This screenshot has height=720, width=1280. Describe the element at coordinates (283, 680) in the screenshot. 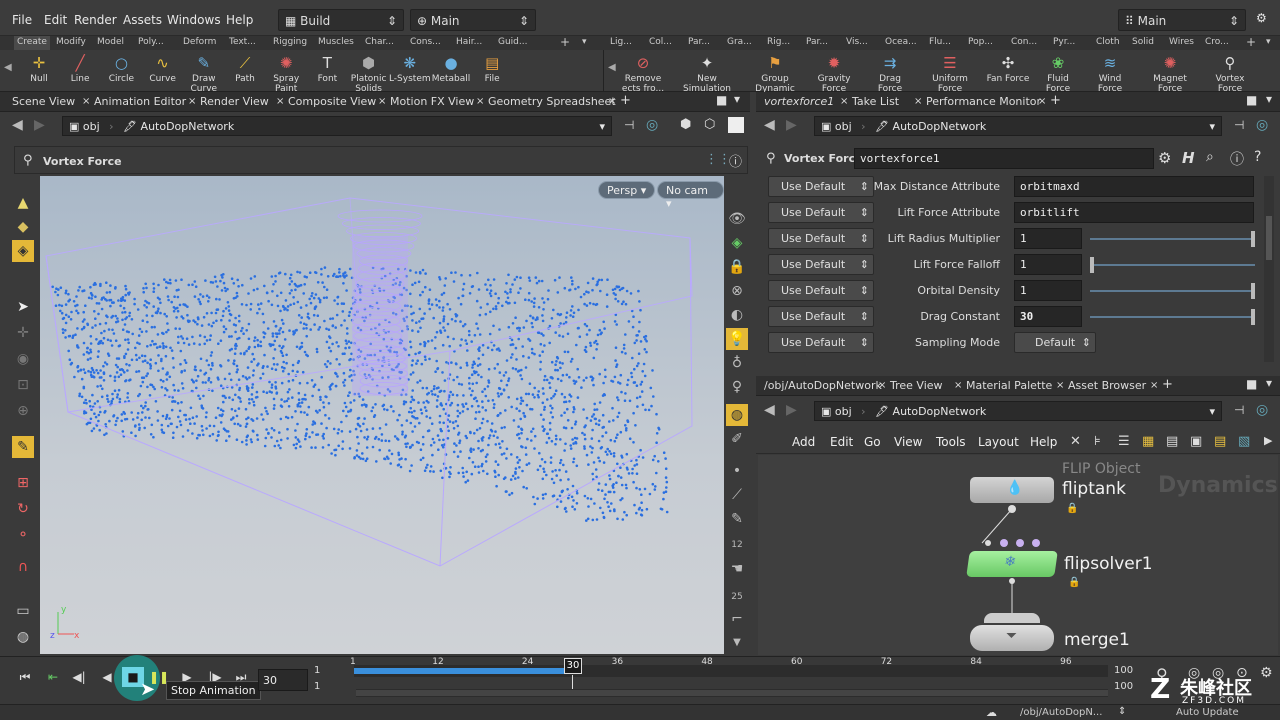

I see `current-frame-field: 30` at that location.